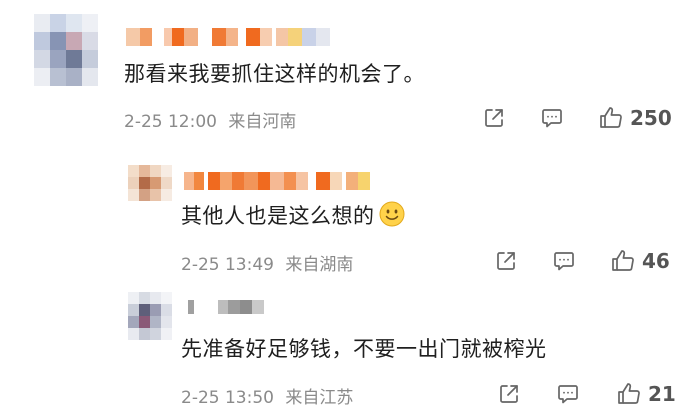  Describe the element at coordinates (170, 122) in the screenshot. I see `comment-date: 2-25 12:00` at that location.